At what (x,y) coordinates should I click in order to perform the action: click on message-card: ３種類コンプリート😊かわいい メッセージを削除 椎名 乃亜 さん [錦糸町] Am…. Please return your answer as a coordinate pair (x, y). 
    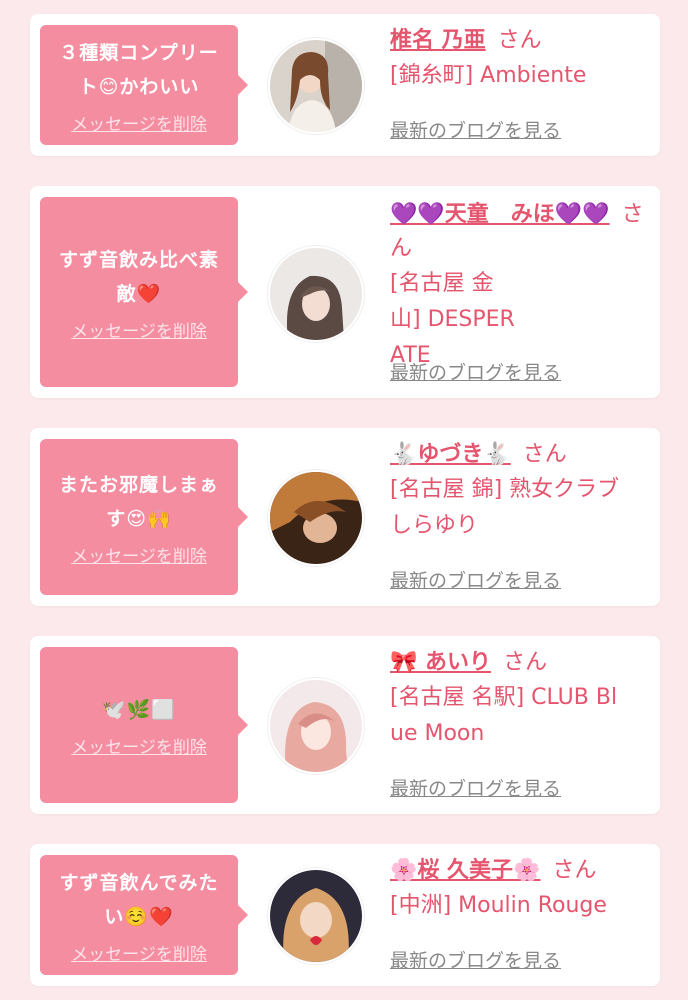
    Looking at the image, I should click on (345, 85).